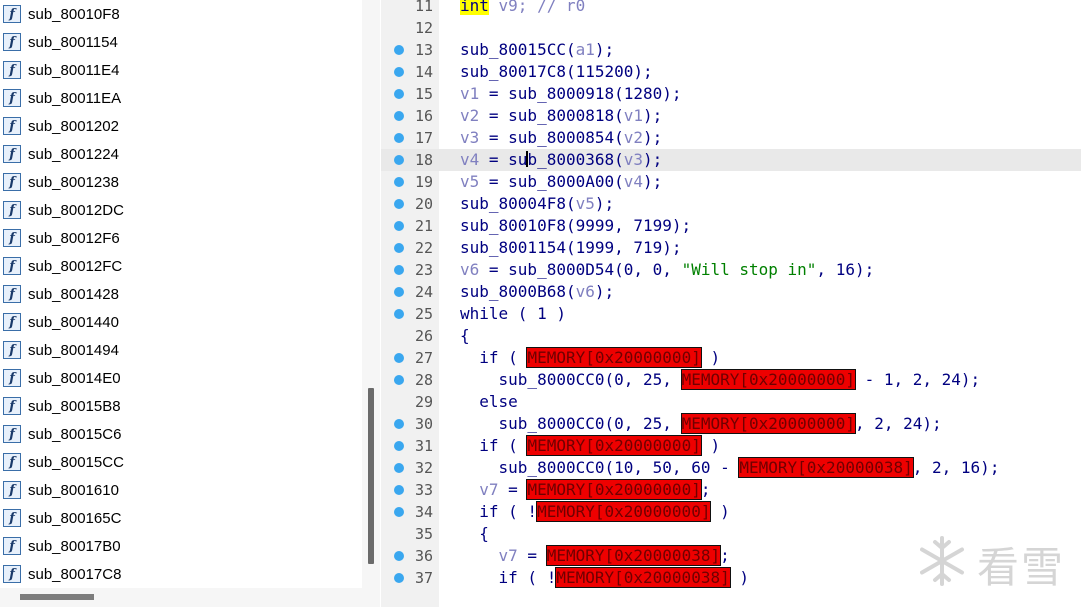  I want to click on code-text: sub_8000B68(v6);, so click(537, 292).